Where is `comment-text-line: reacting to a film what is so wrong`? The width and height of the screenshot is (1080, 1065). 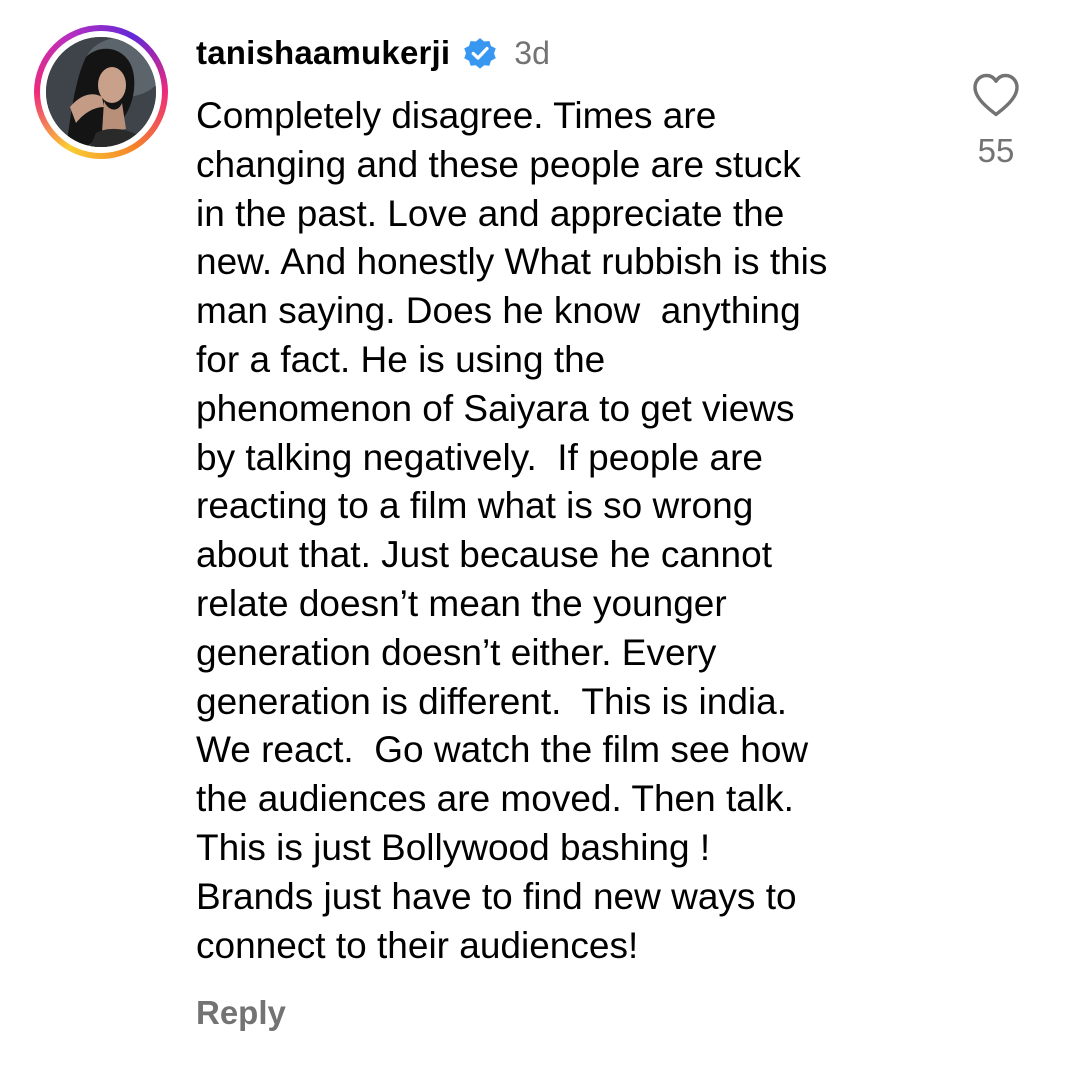
comment-text-line: reacting to a film what is so wrong is located at coordinates (475, 506).